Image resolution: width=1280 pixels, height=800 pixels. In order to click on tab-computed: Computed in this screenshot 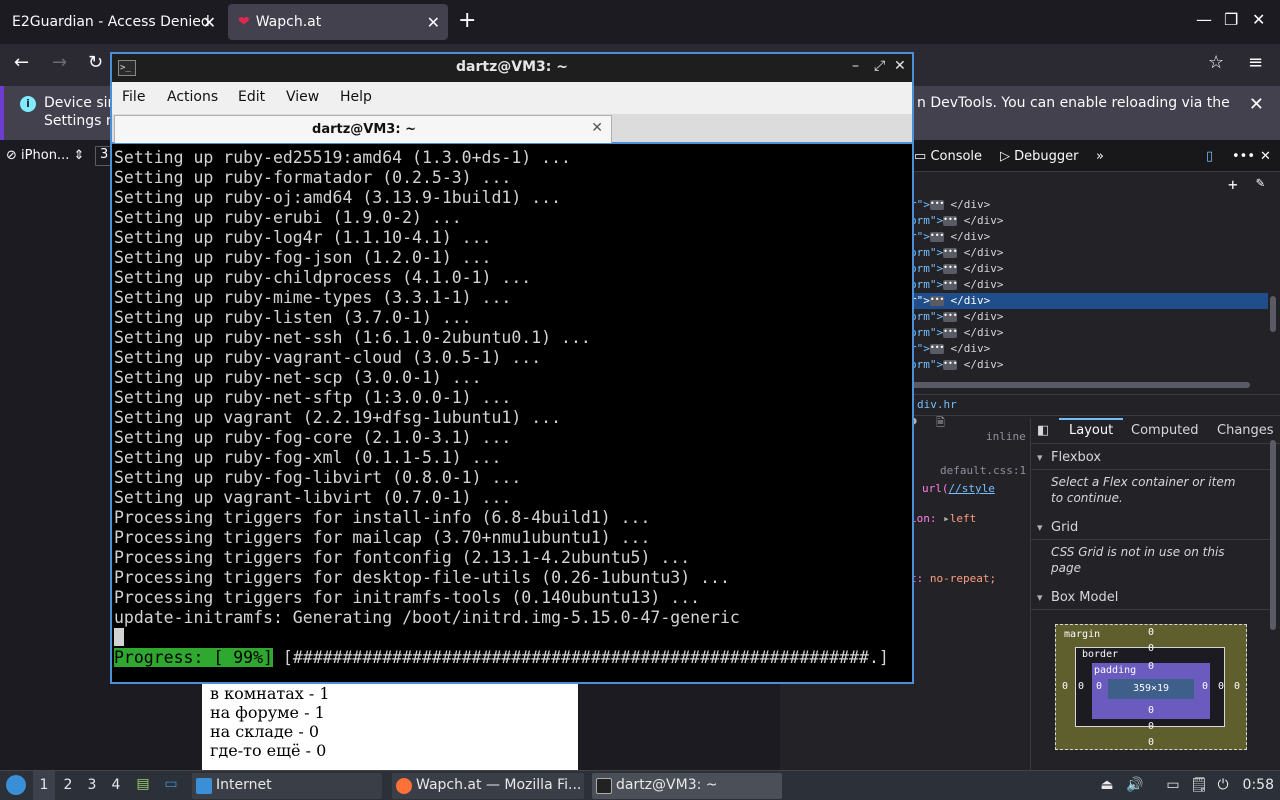, I will do `click(1165, 430)`.